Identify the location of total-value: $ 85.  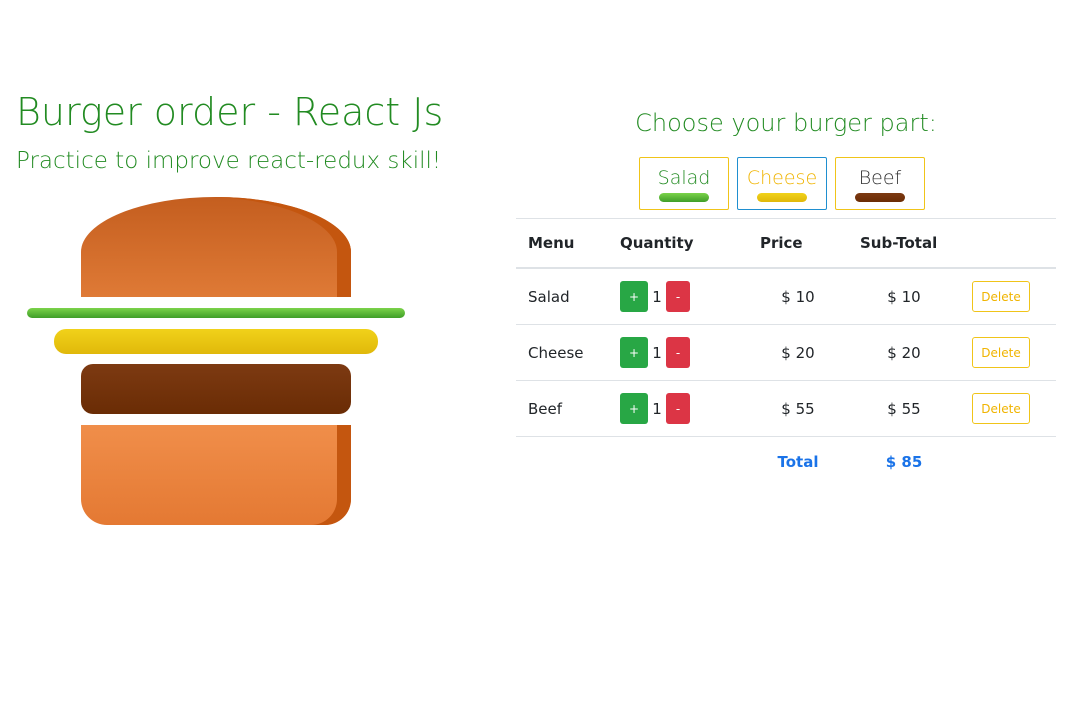
(904, 461).